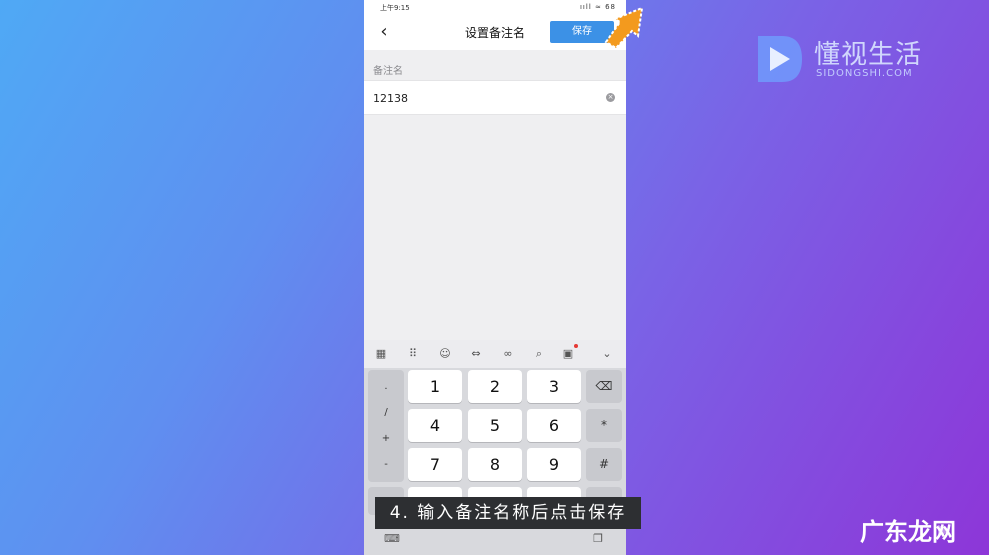 This screenshot has height=555, width=989. I want to click on grid-icon: ▦, so click(381, 354).